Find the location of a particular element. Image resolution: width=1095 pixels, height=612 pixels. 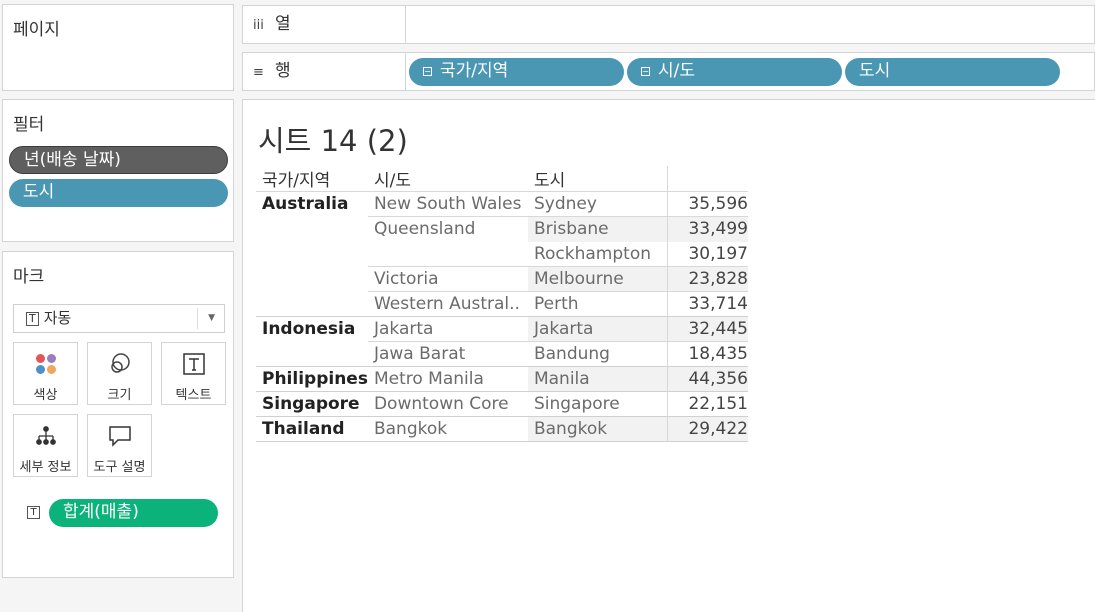

state-cell: Metro Manila is located at coordinates (447, 379).